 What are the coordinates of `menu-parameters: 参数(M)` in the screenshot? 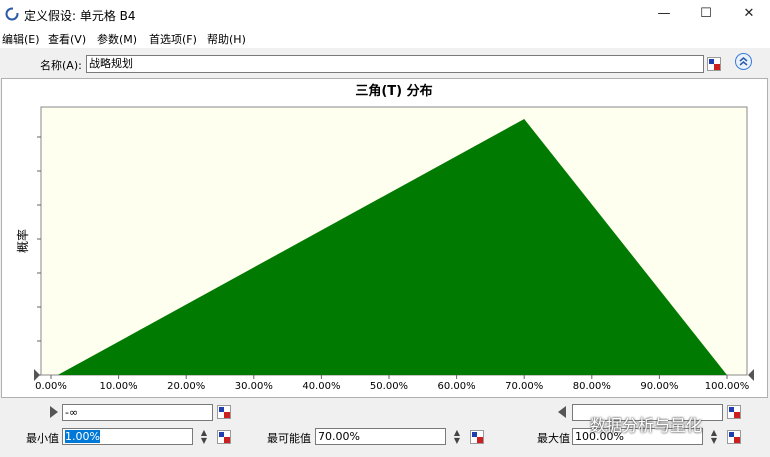 It's located at (117, 39).